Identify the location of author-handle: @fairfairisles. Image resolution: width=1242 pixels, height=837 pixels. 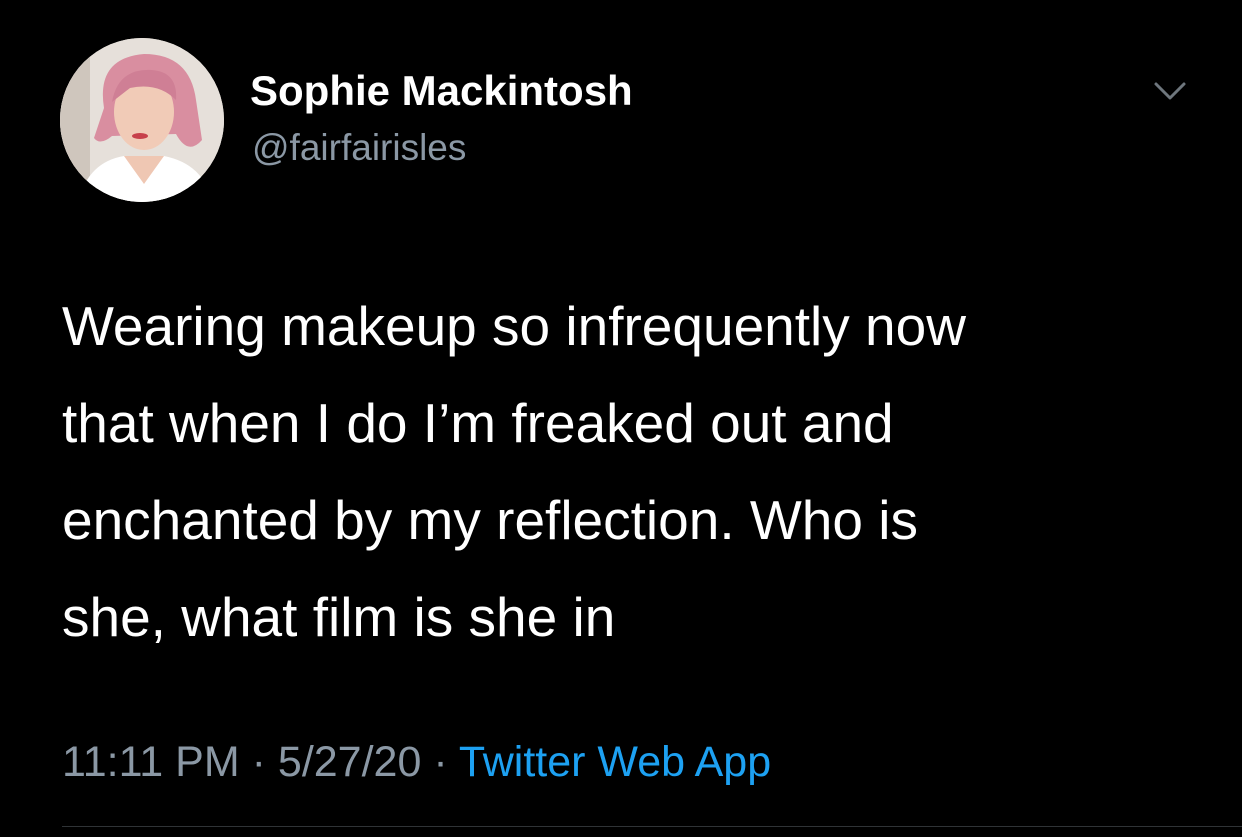
(359, 148).